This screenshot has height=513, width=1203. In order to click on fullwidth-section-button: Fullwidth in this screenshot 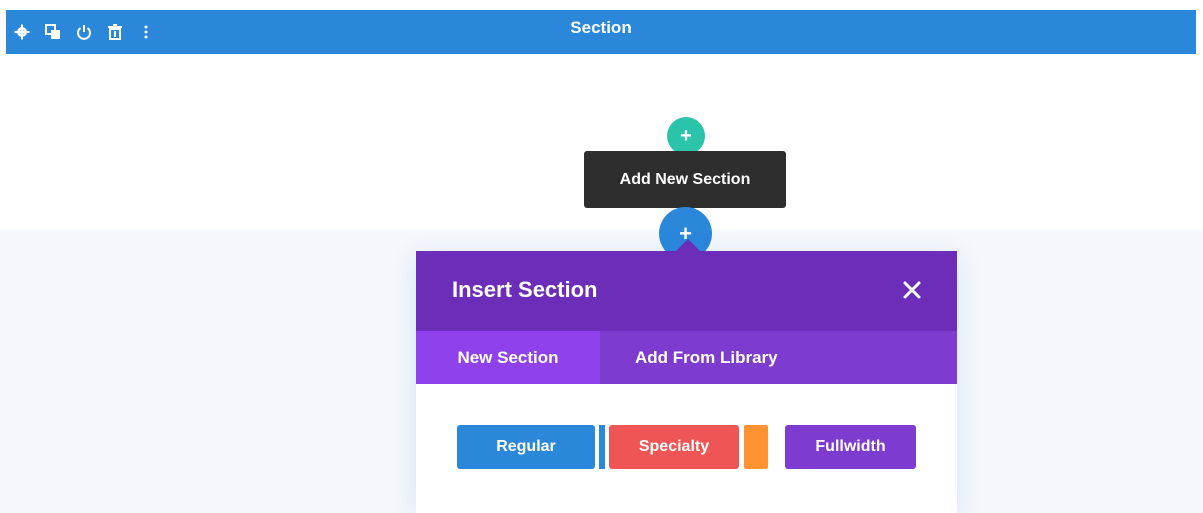, I will do `click(850, 447)`.